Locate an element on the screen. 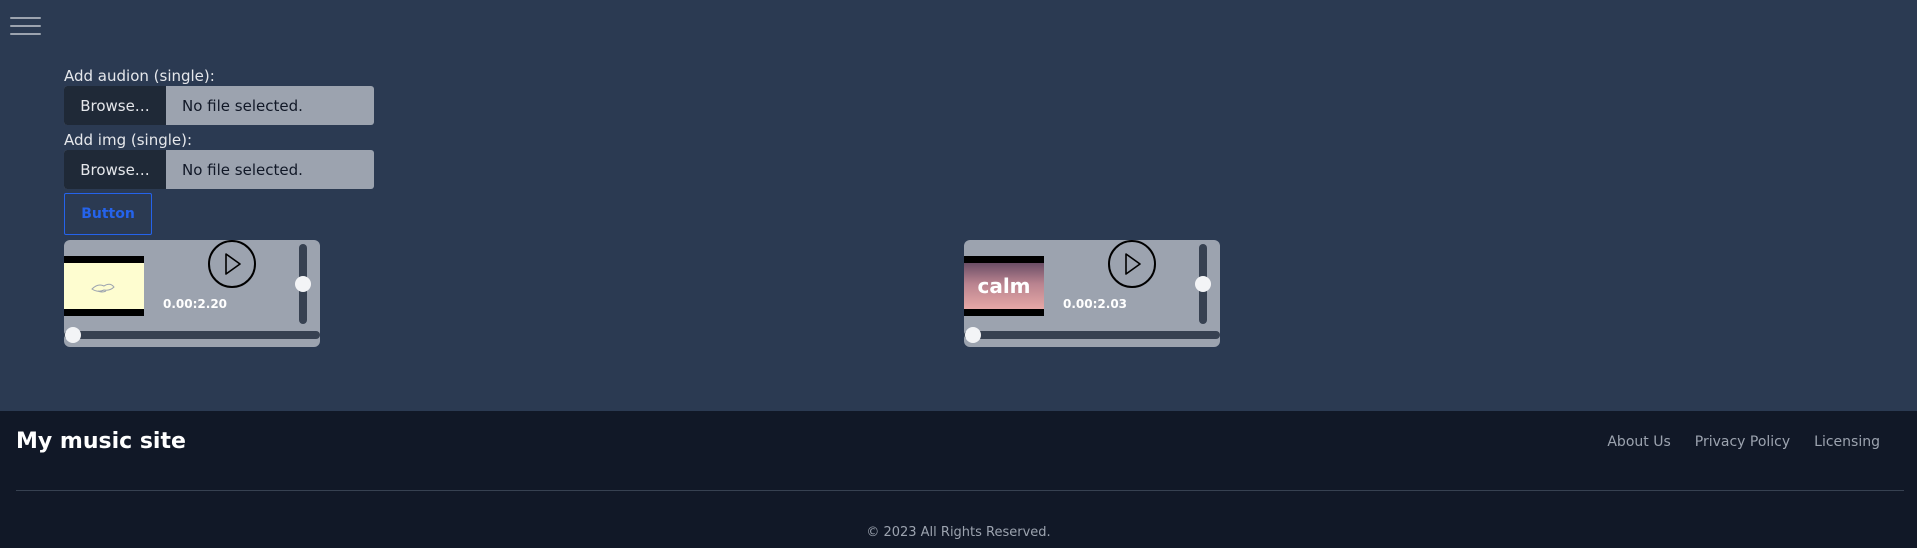 The image size is (1917, 548). audio-upload-label: Add audion (single): is located at coordinates (139, 76).